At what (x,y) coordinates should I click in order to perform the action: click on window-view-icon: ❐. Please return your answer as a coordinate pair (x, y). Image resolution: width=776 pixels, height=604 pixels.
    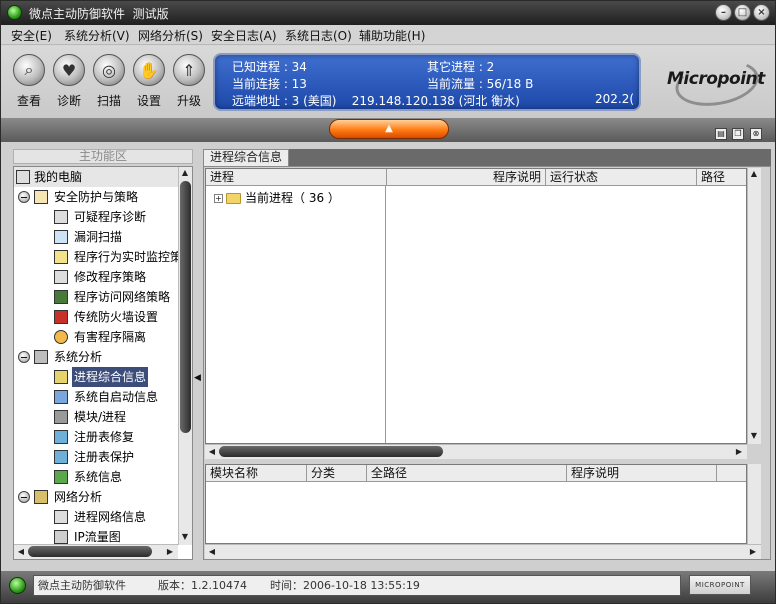
    Looking at the image, I should click on (738, 134).